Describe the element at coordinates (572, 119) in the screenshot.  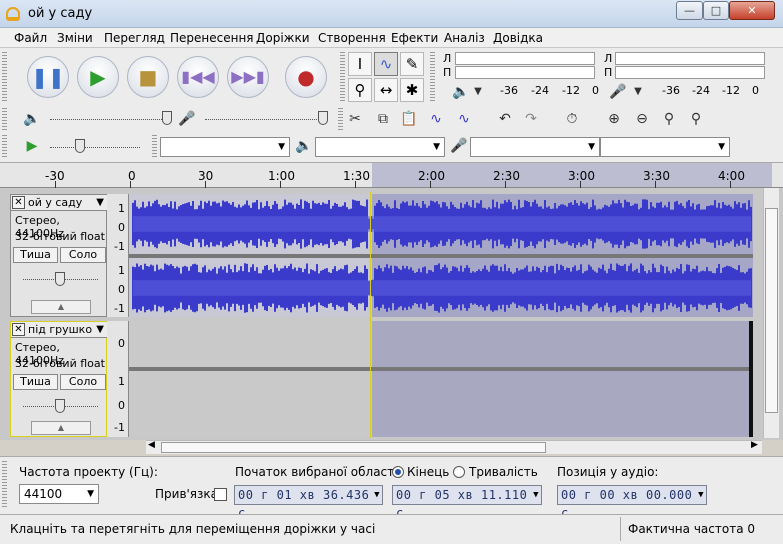
I see `sync-lock-icon: ⏱` at that location.